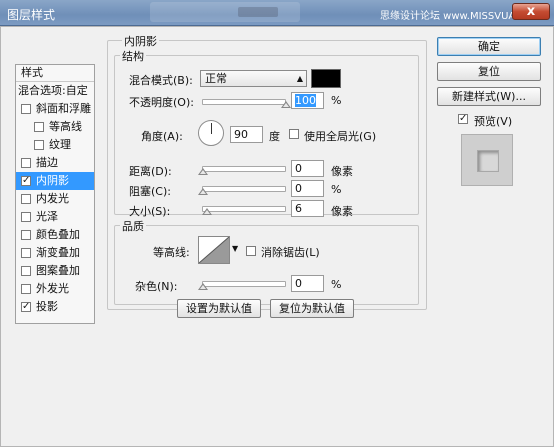  What do you see at coordinates (312, 308) in the screenshot?
I see `reset-default-button: 复位为默认值` at bounding box center [312, 308].